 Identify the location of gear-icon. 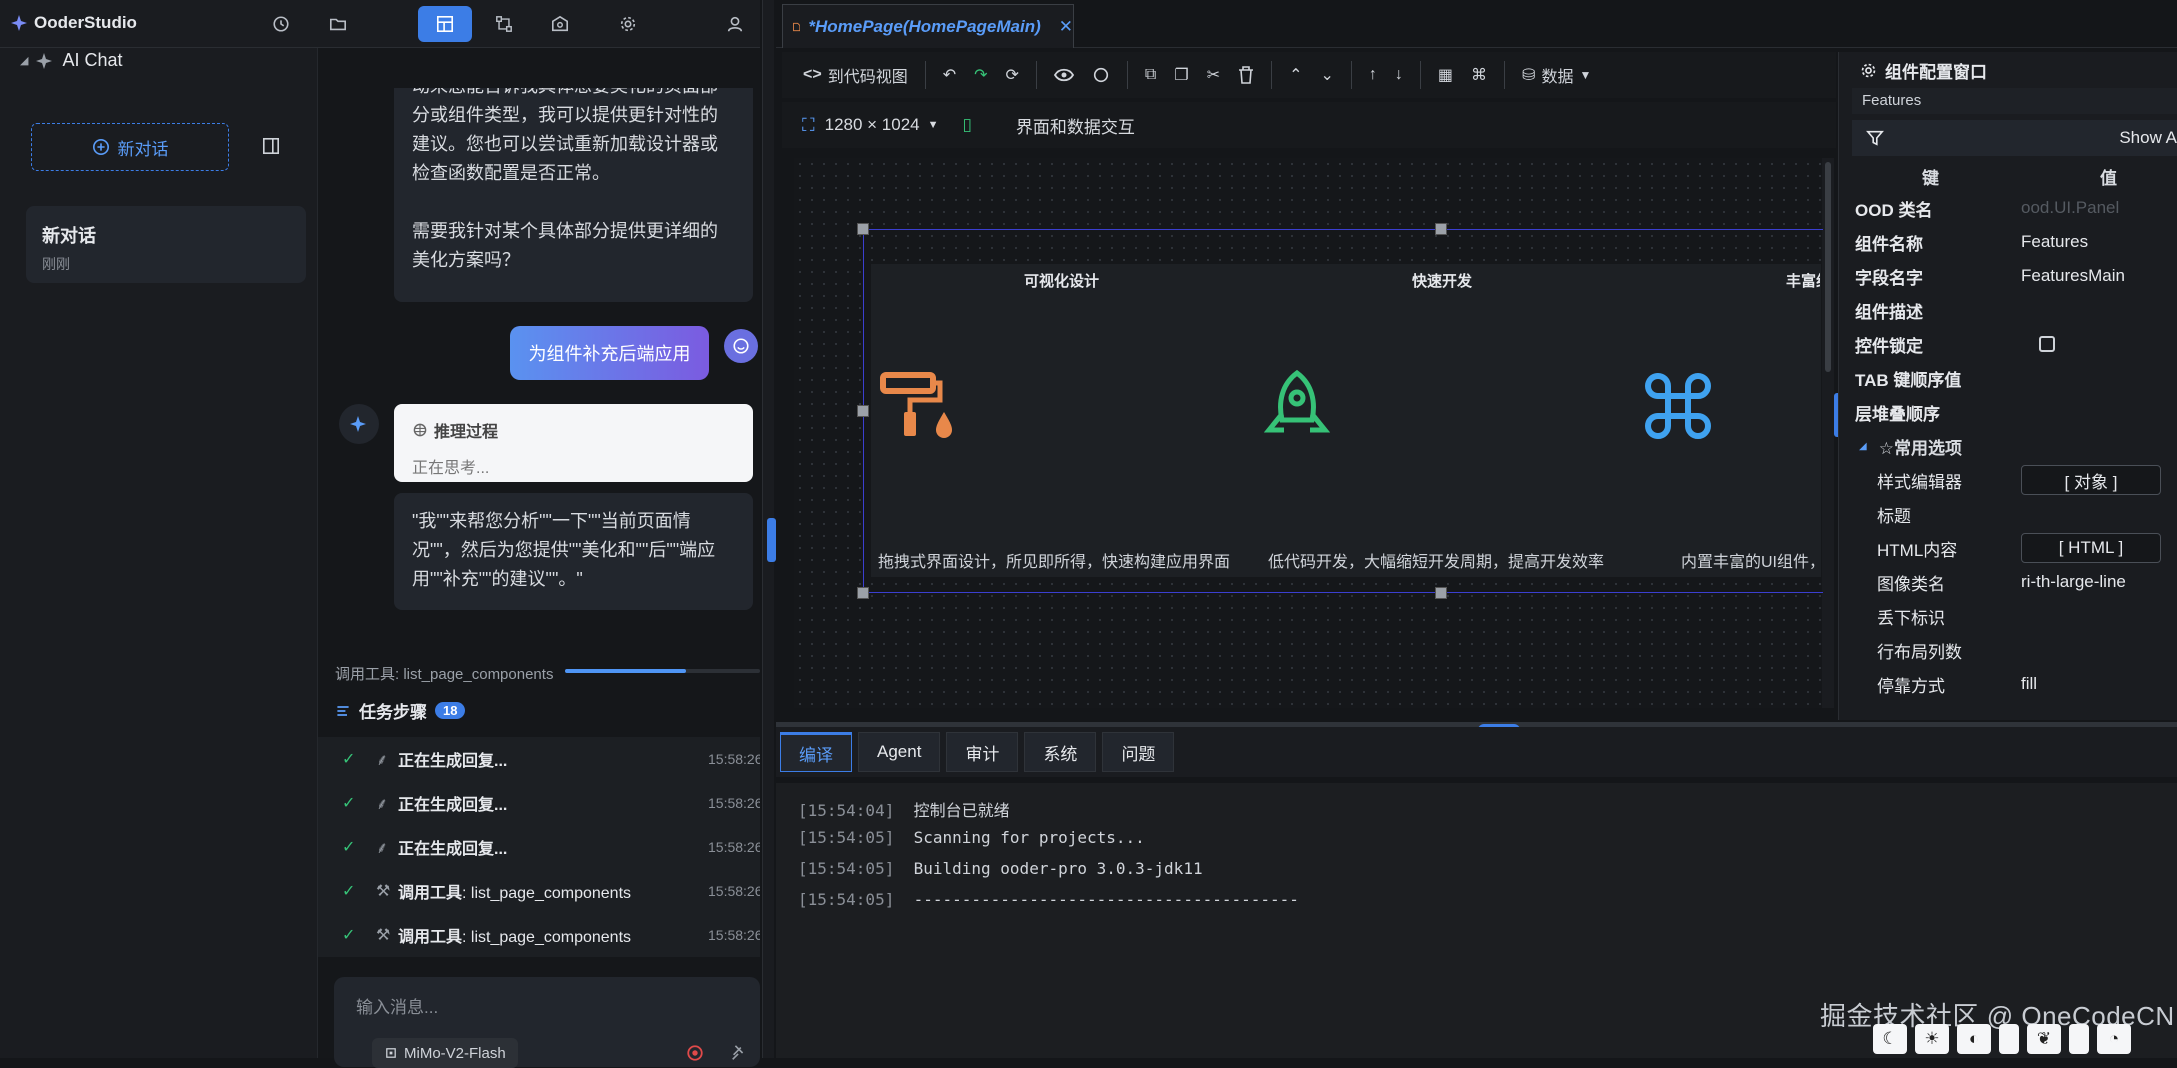
(628, 24).